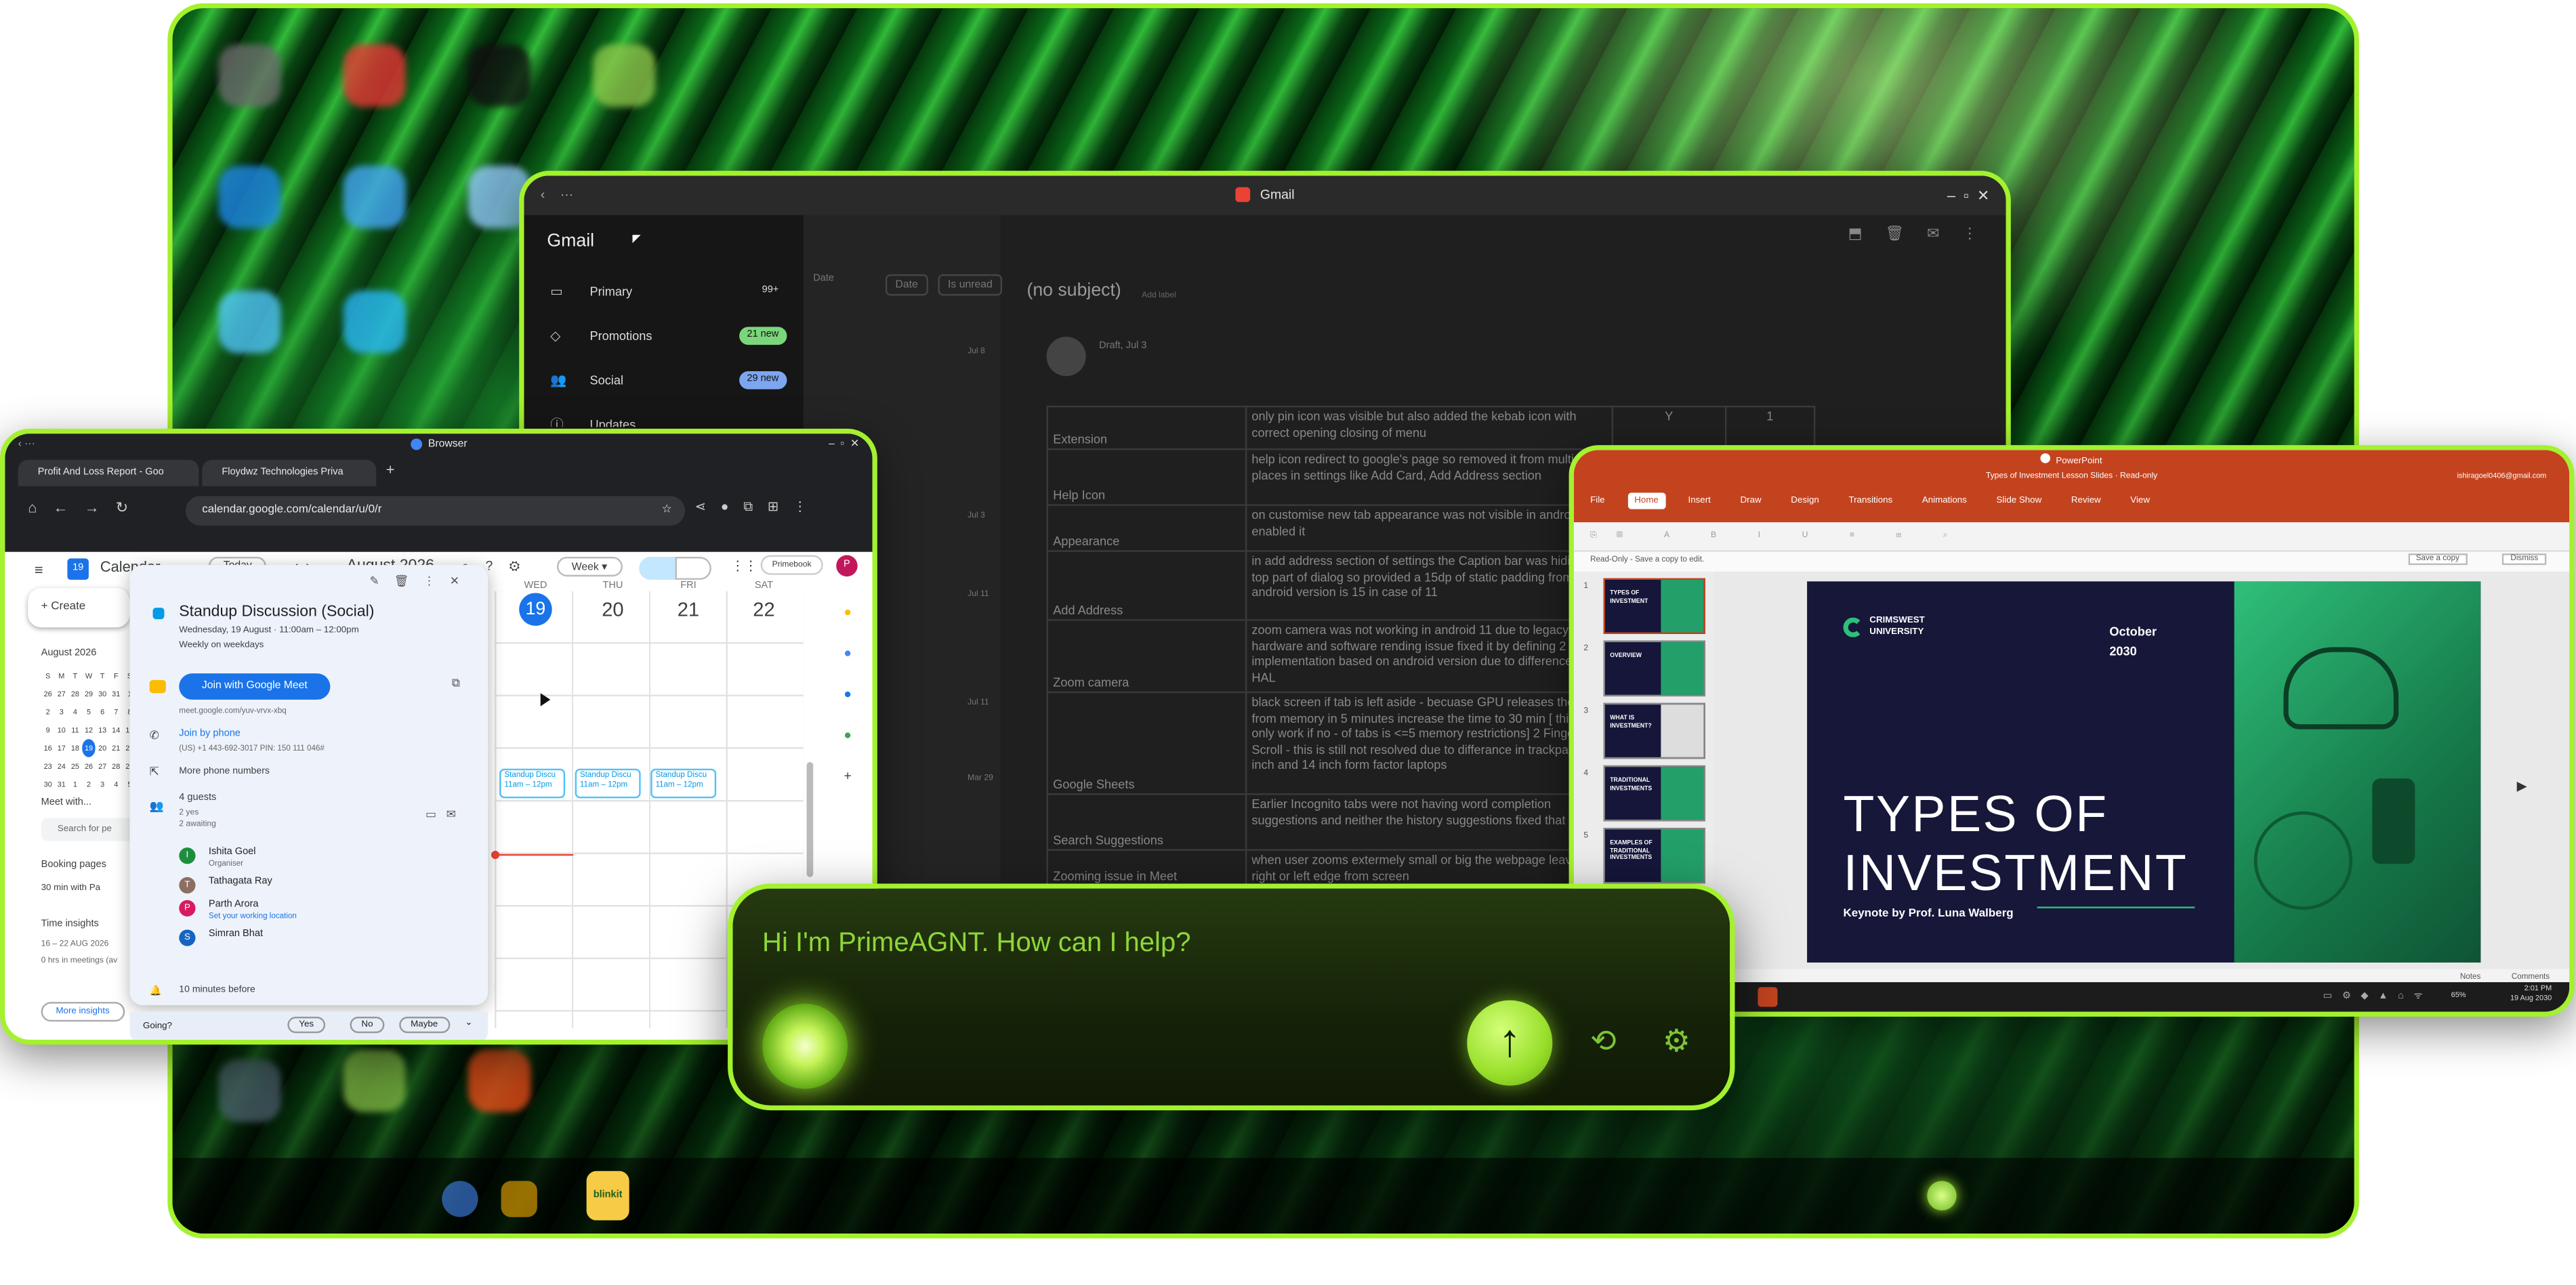 This screenshot has height=1285, width=2576. Describe the element at coordinates (318, 913) in the screenshot. I see `guest-item: P Parth Arora Set your working location` at that location.